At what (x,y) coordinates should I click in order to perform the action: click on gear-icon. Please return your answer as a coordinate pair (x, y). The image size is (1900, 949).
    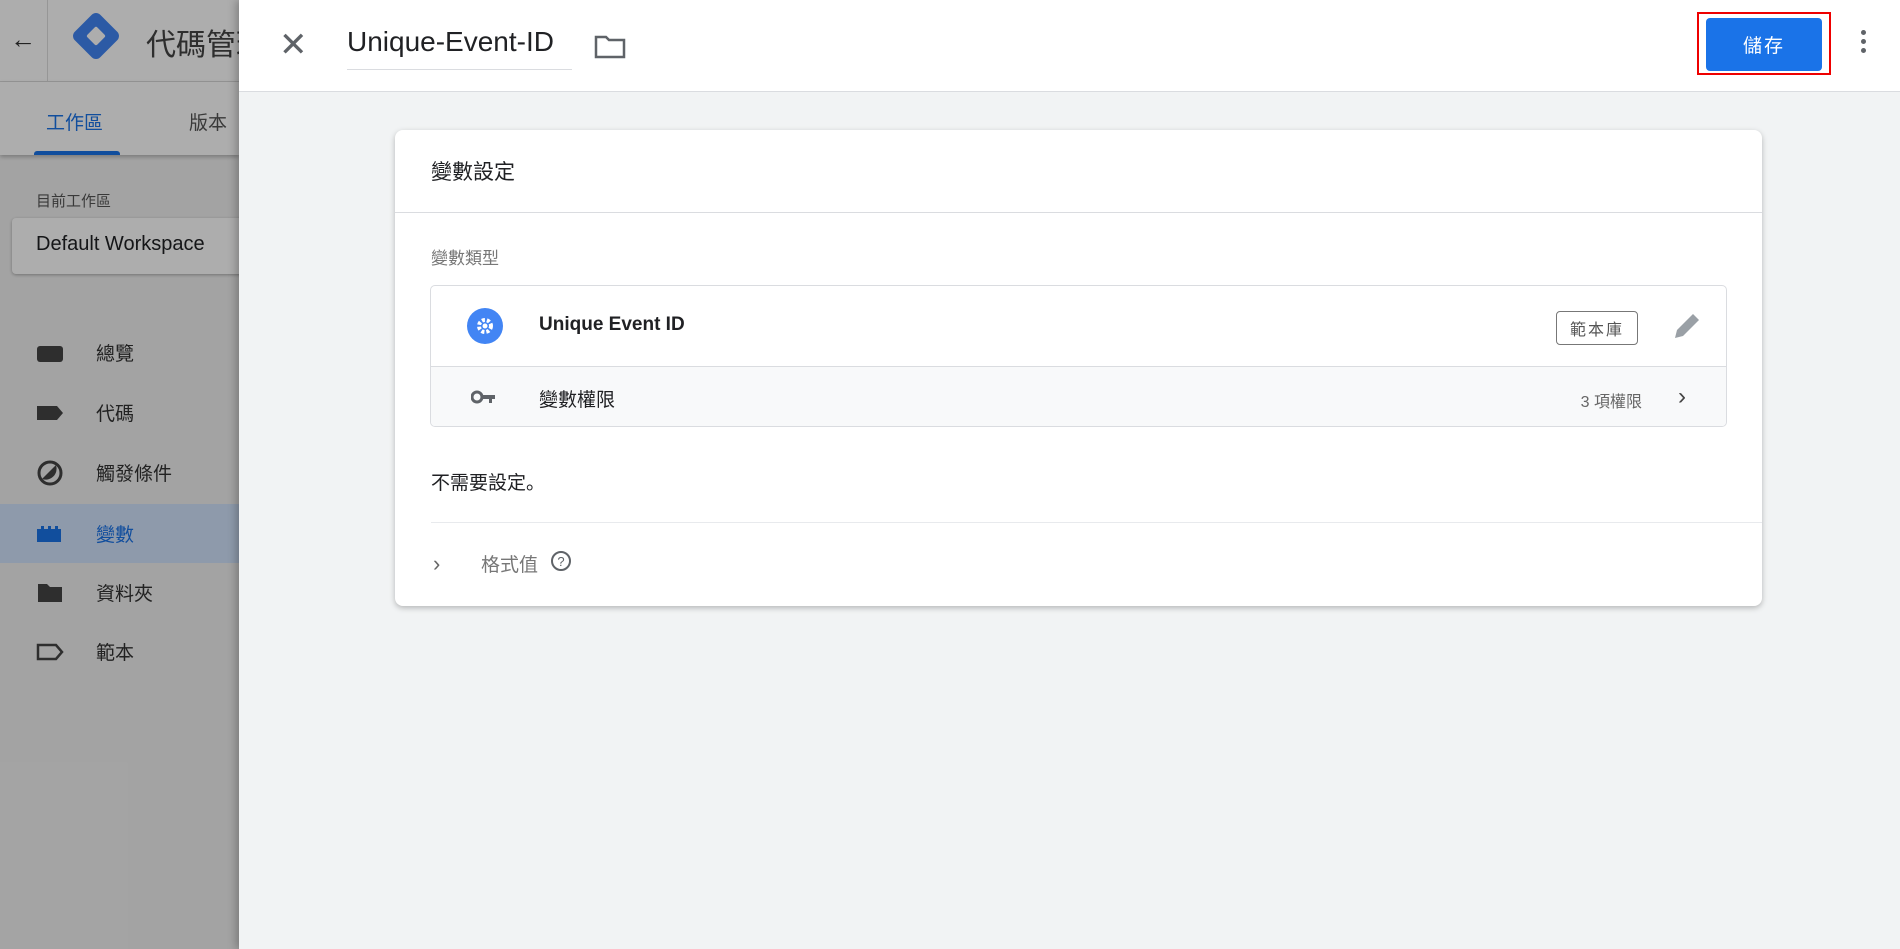
    Looking at the image, I should click on (485, 326).